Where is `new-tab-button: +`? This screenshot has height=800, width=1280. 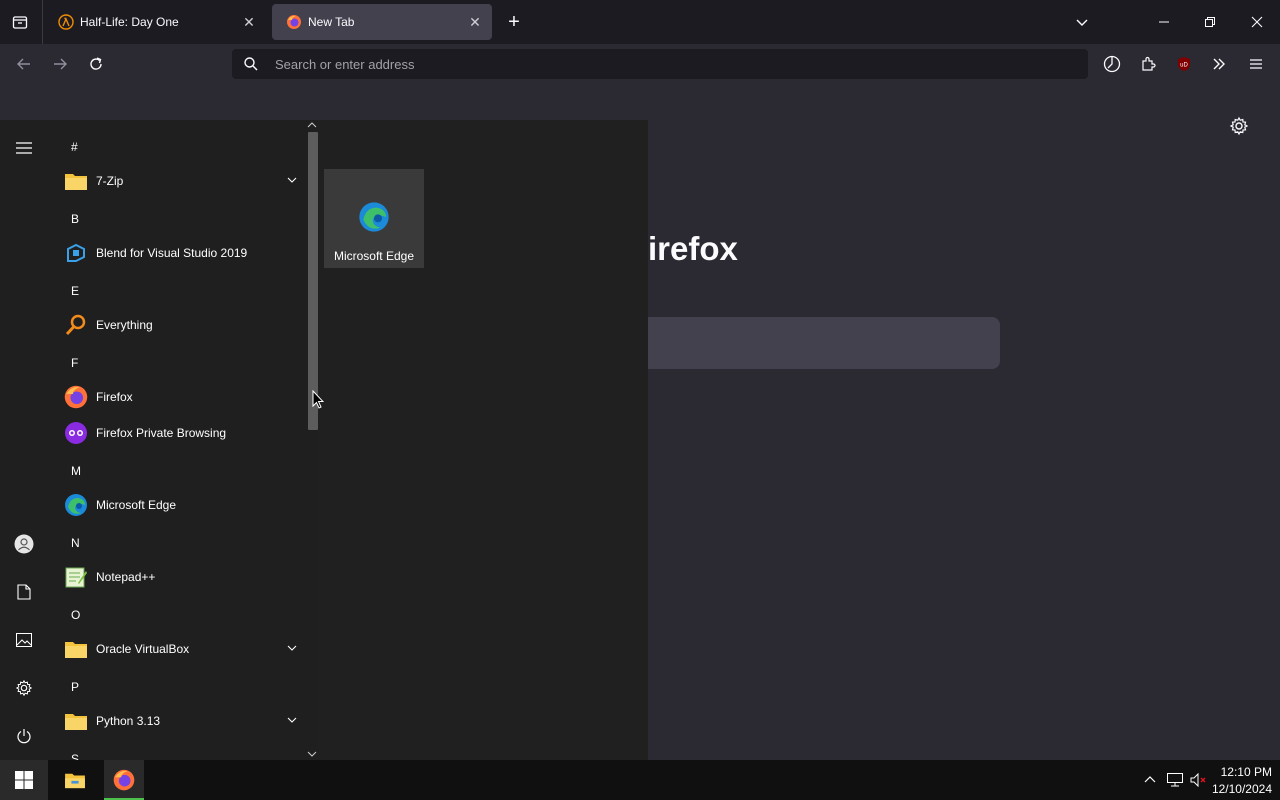
new-tab-button: + is located at coordinates (514, 22).